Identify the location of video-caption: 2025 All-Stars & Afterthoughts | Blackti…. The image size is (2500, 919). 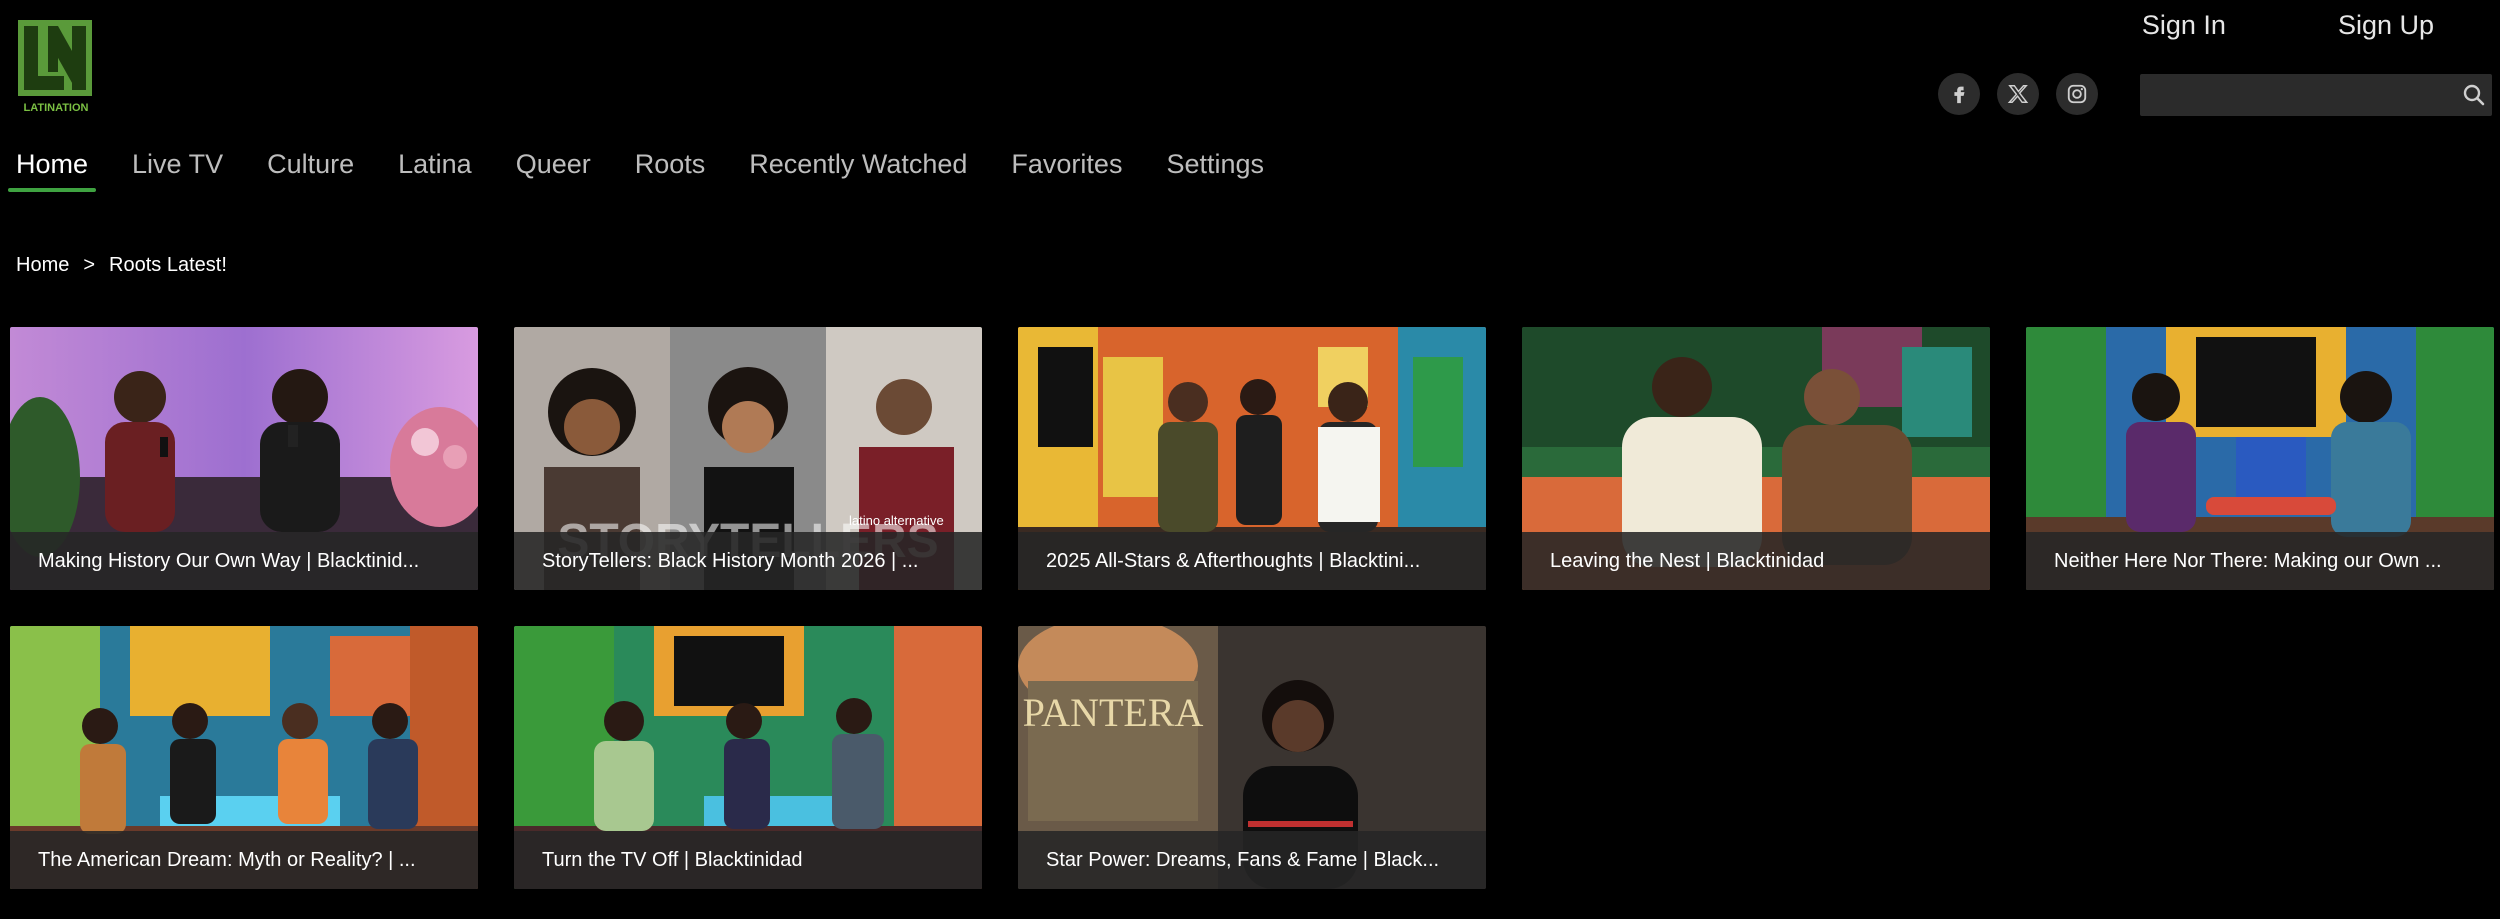
(1252, 561).